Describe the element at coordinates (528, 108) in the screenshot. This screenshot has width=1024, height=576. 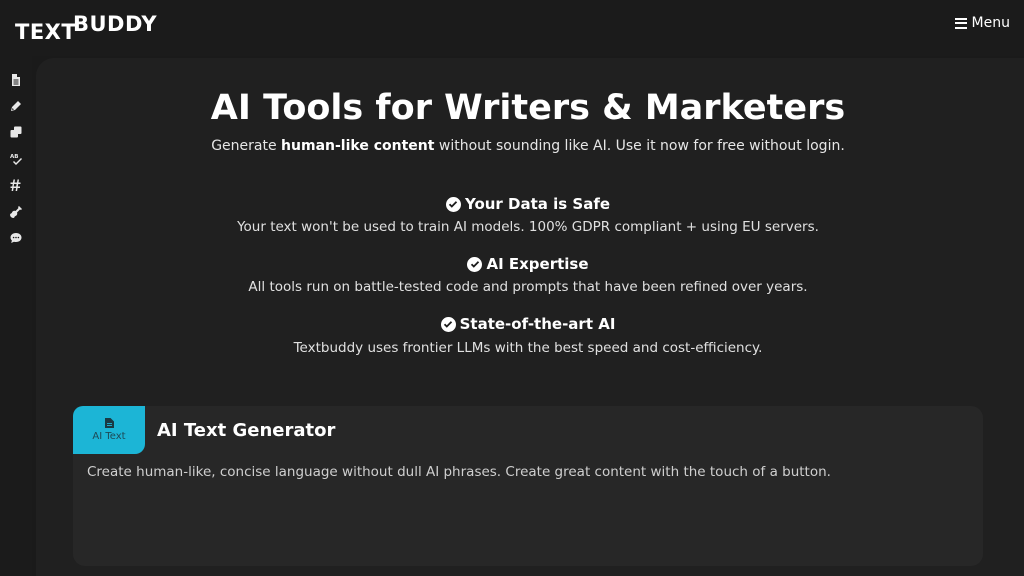
I see `page-title: AI Tools for Writers & Marketers` at that location.